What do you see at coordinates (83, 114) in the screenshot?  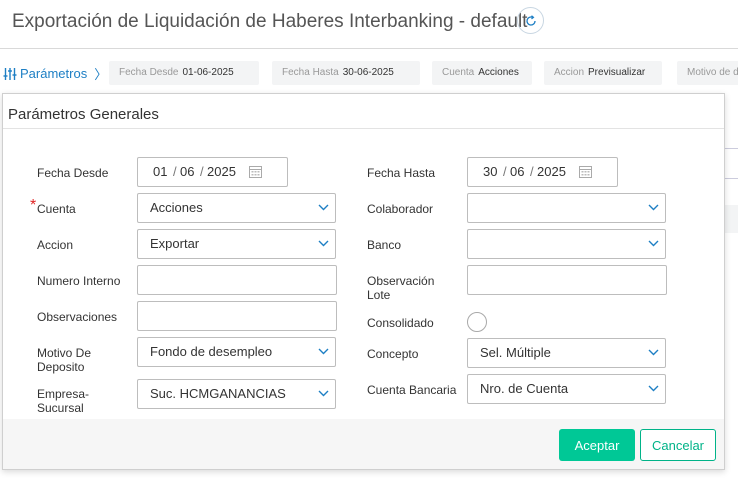 I see `dialog-title: Parámetros Generales` at bounding box center [83, 114].